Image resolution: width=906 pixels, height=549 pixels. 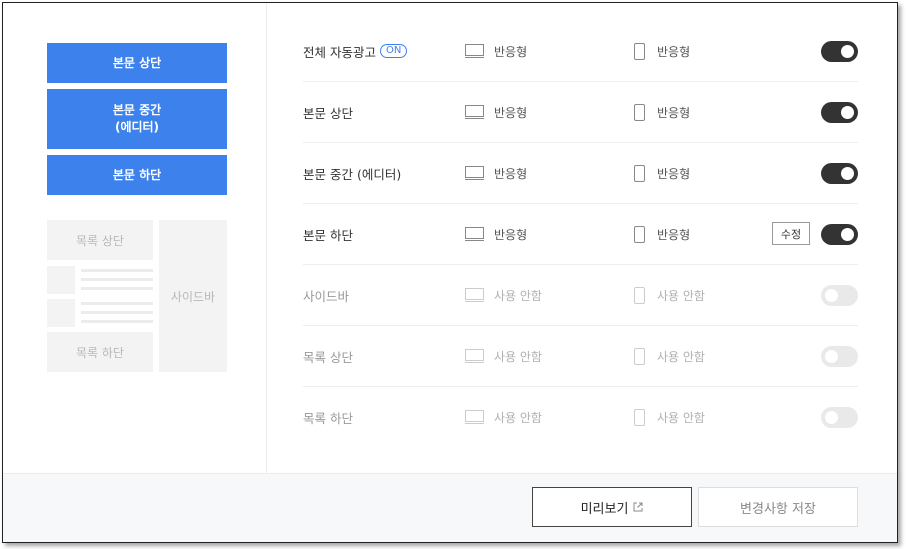 I want to click on auto-ads-toggle, so click(x=839, y=51).